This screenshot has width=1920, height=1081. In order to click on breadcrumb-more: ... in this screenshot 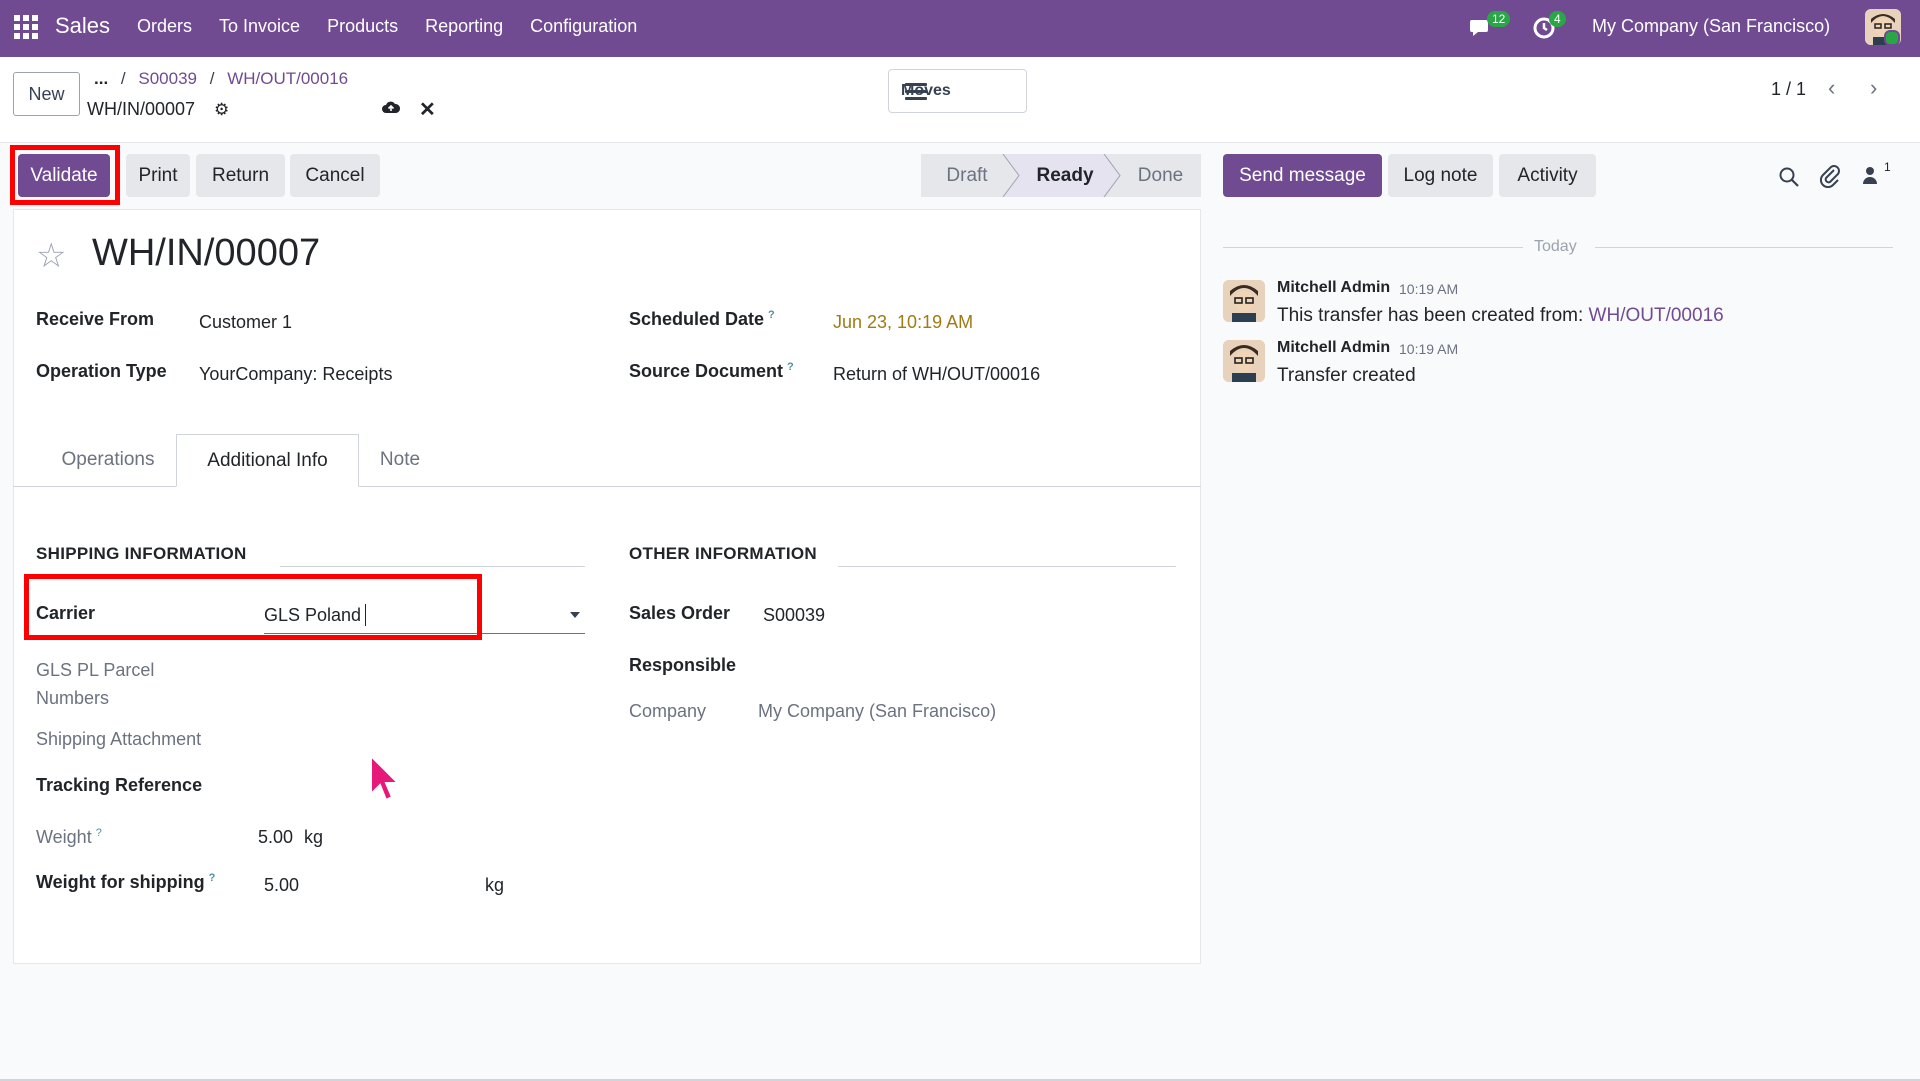, I will do `click(101, 78)`.